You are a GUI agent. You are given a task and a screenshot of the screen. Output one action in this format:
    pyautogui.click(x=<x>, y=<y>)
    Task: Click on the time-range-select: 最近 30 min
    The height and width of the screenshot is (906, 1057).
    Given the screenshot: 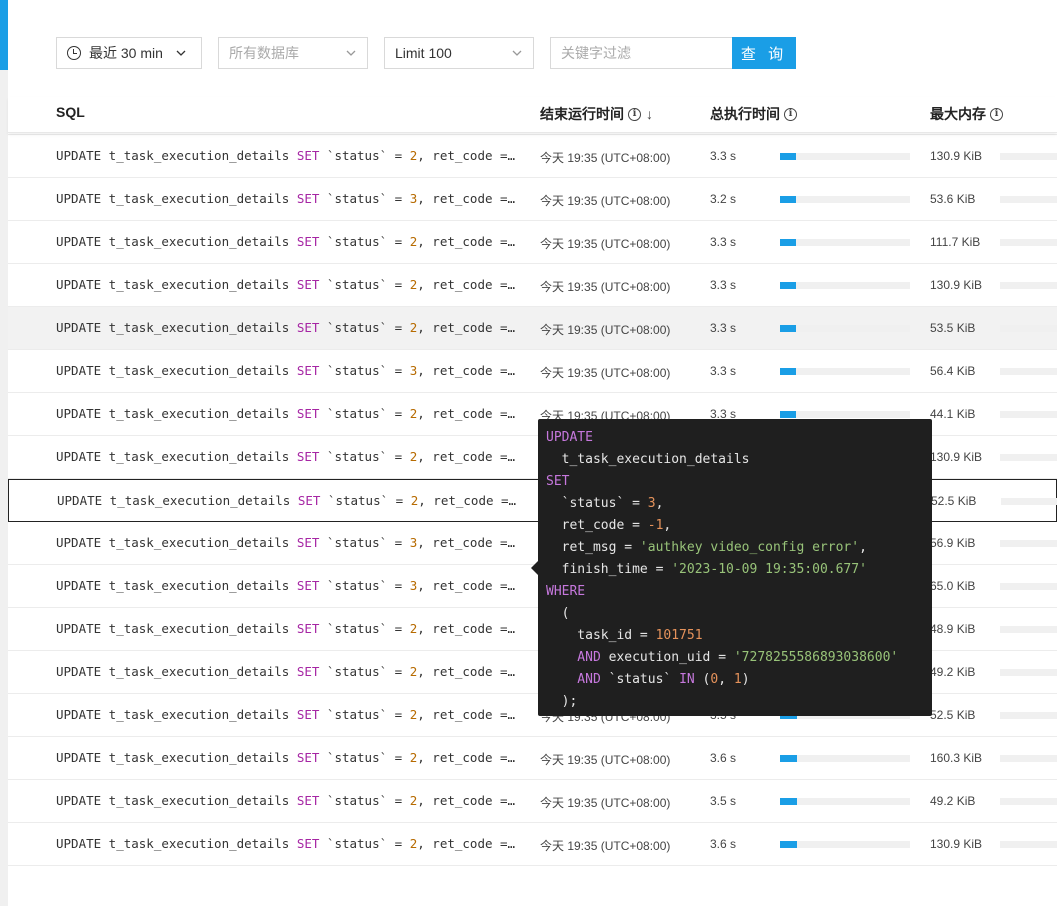 What is the action you would take?
    pyautogui.click(x=129, y=53)
    